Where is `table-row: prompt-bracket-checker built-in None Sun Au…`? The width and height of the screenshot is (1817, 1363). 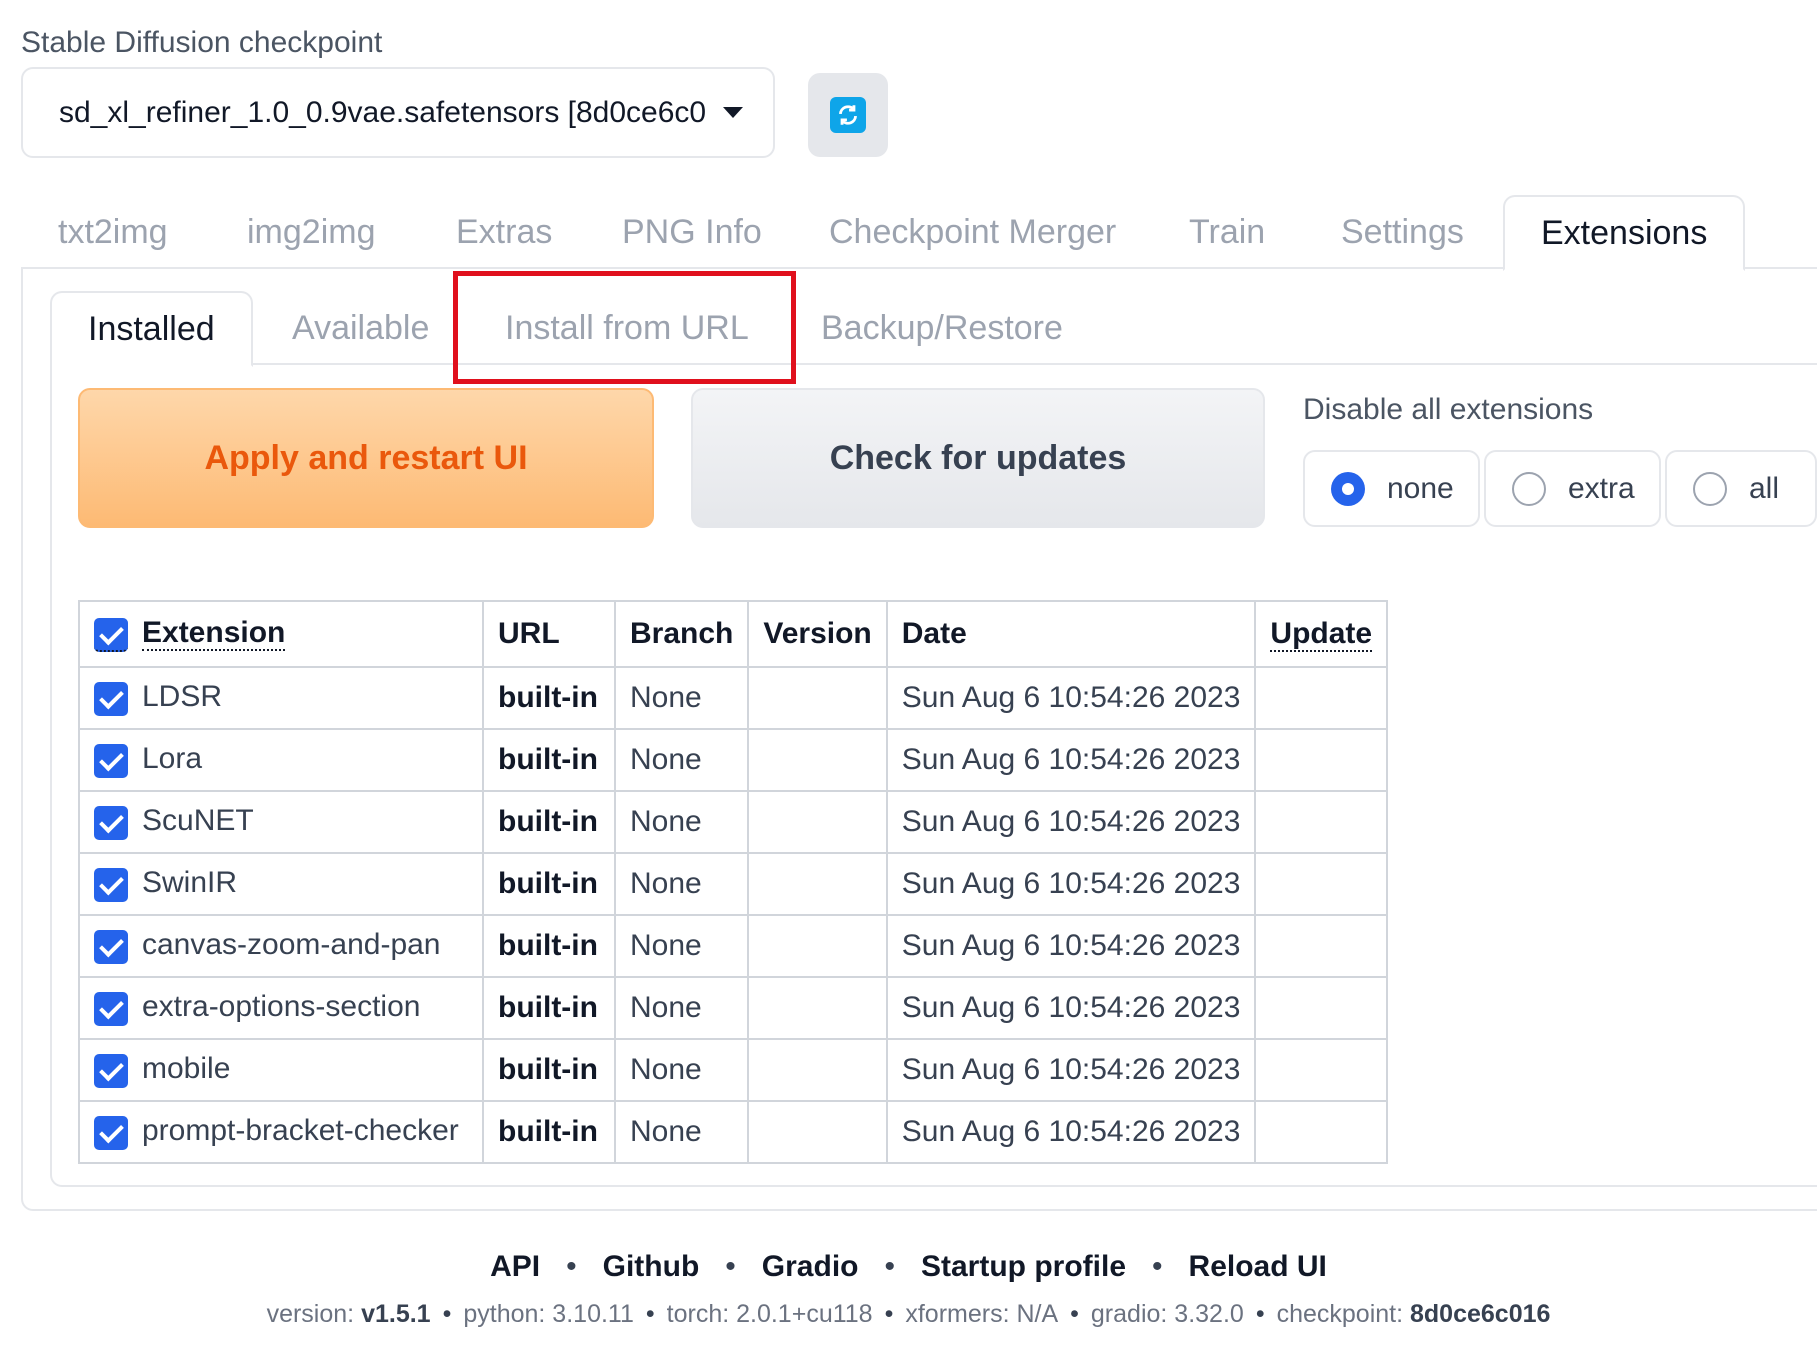 table-row: prompt-bracket-checker built-in None Sun Au… is located at coordinates (733, 1132).